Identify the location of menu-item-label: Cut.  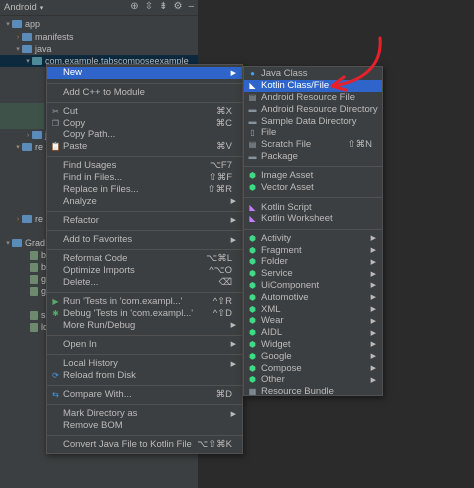
(70, 111).